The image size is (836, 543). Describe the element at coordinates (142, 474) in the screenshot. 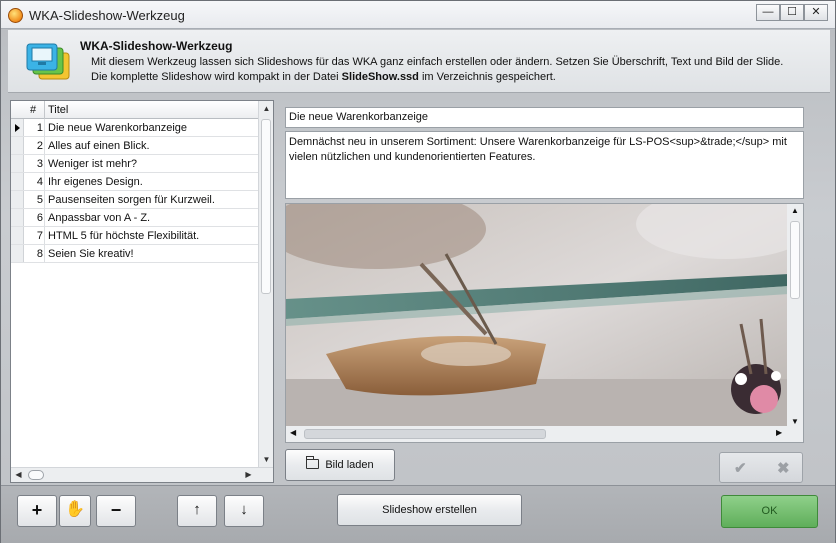

I see `slide-list-hscrollbar: ◀ ▶` at that location.